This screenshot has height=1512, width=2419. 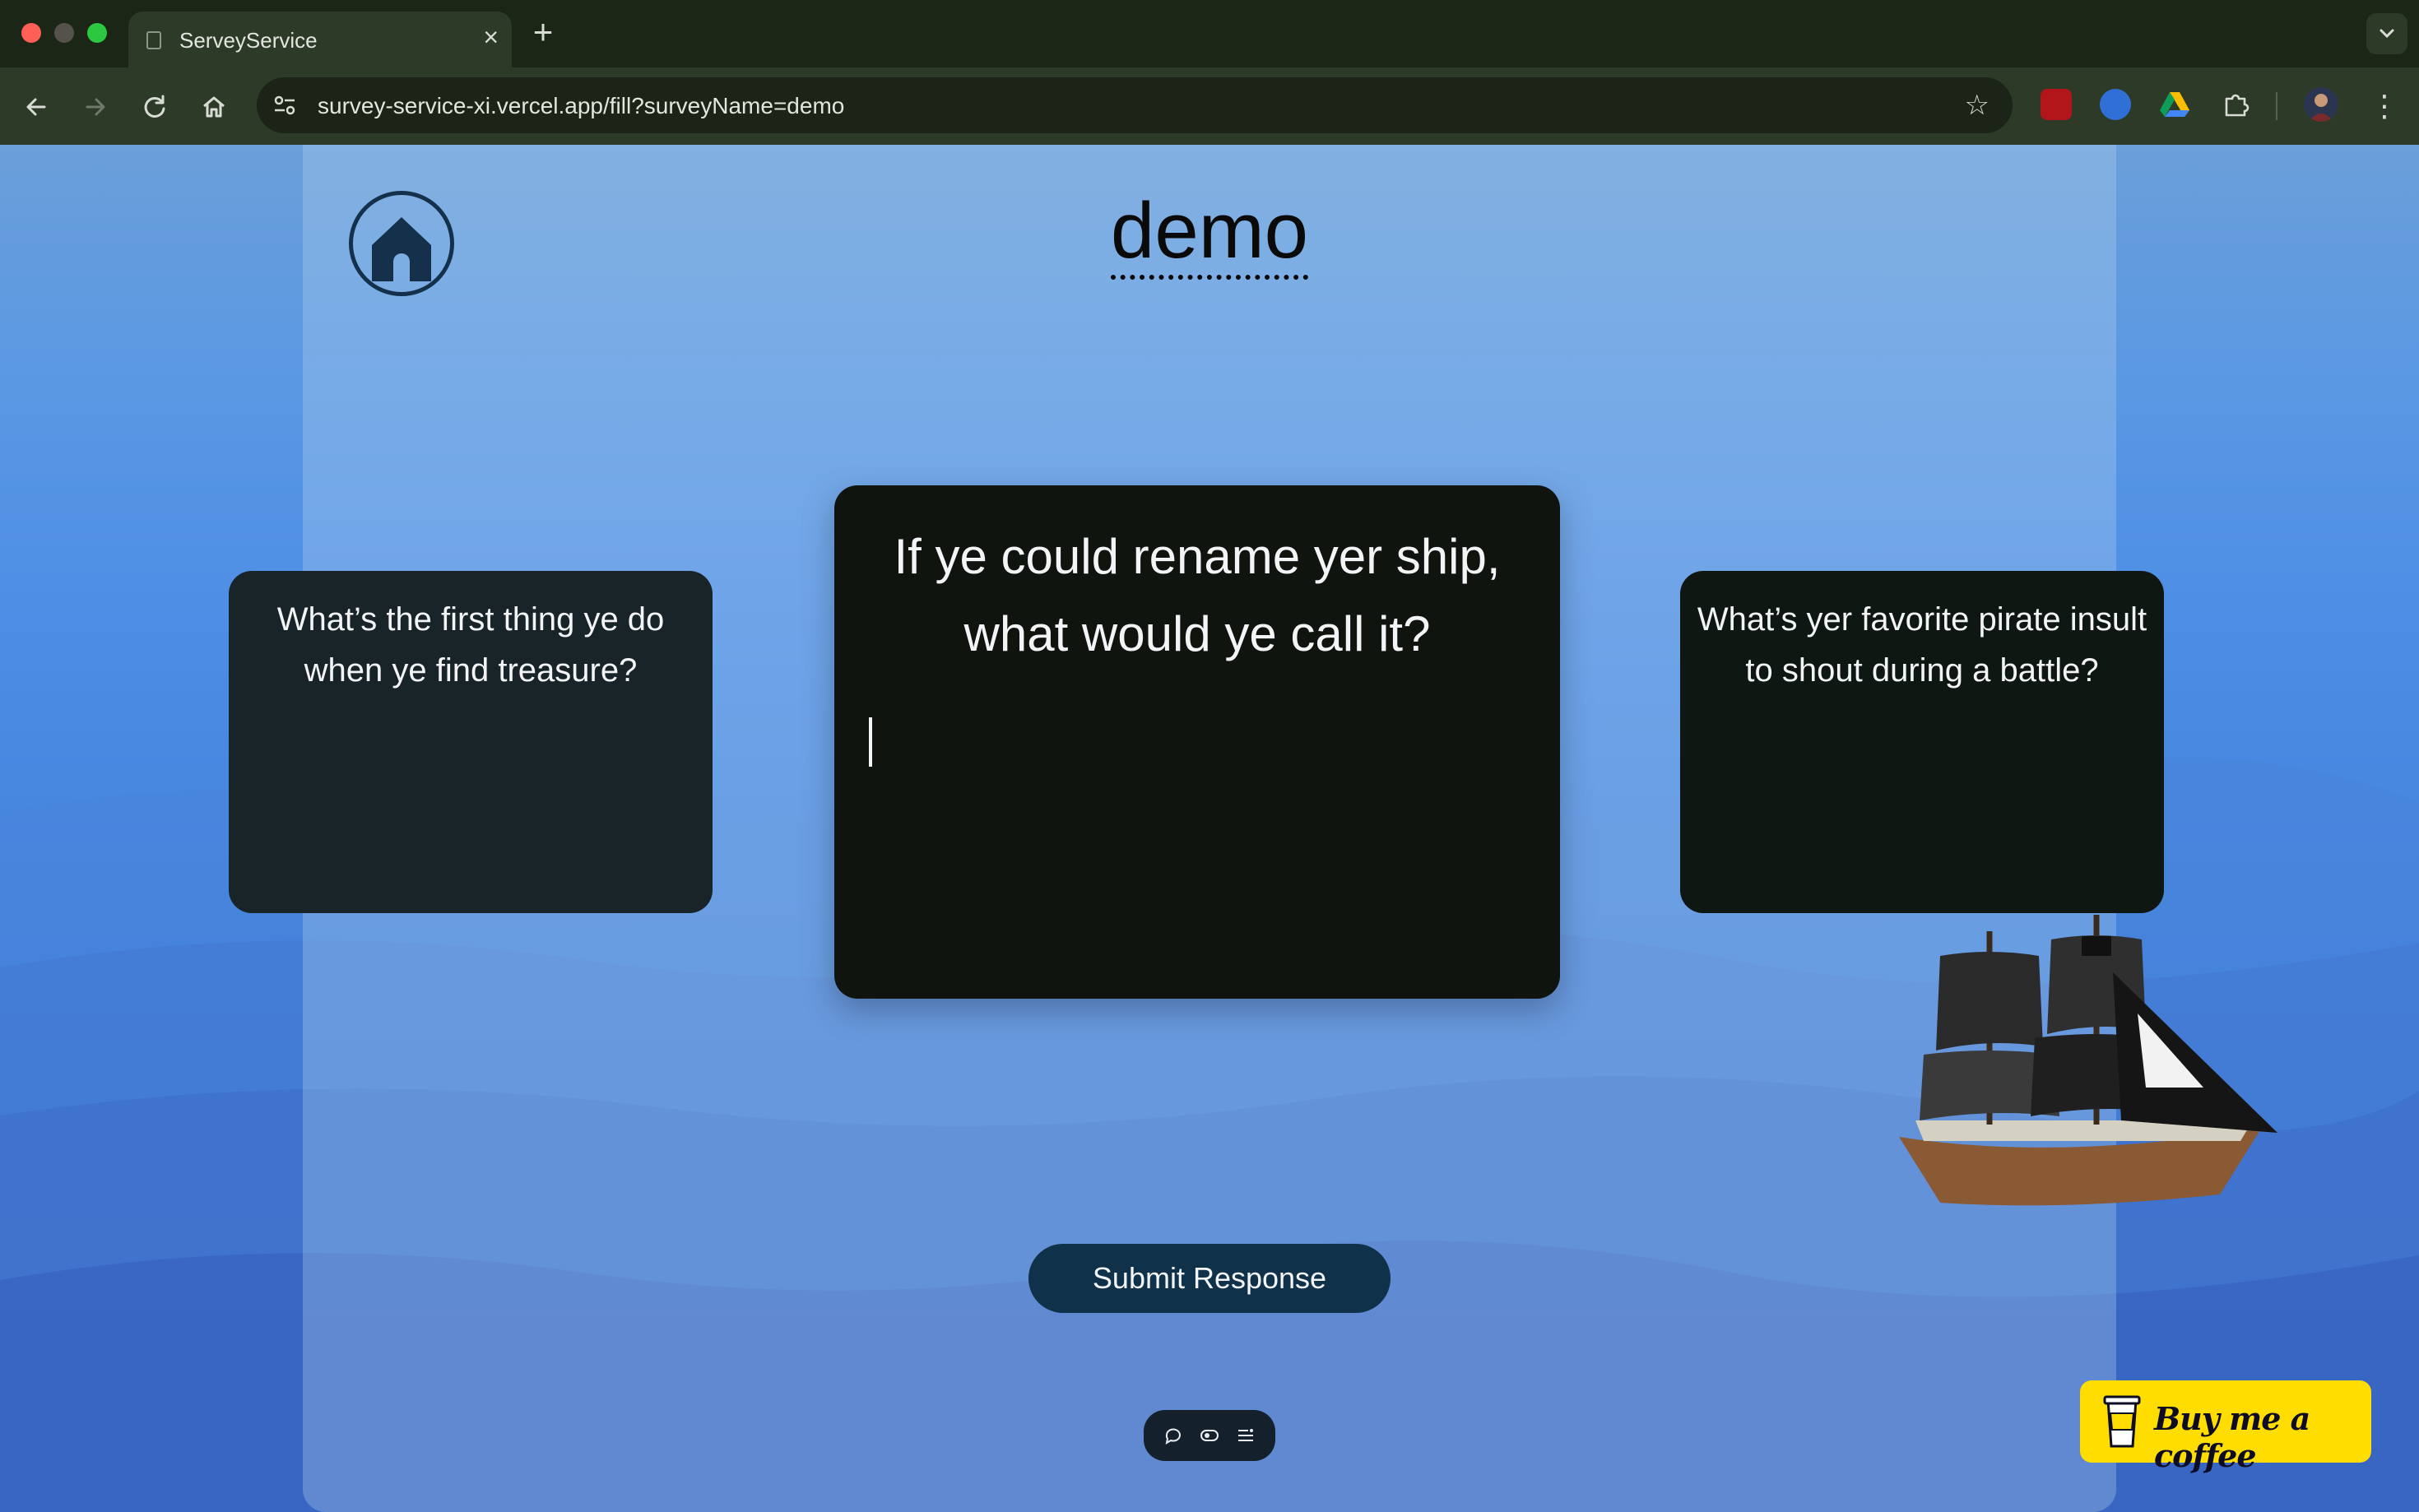 I want to click on toggle-icon, so click(x=1209, y=1435).